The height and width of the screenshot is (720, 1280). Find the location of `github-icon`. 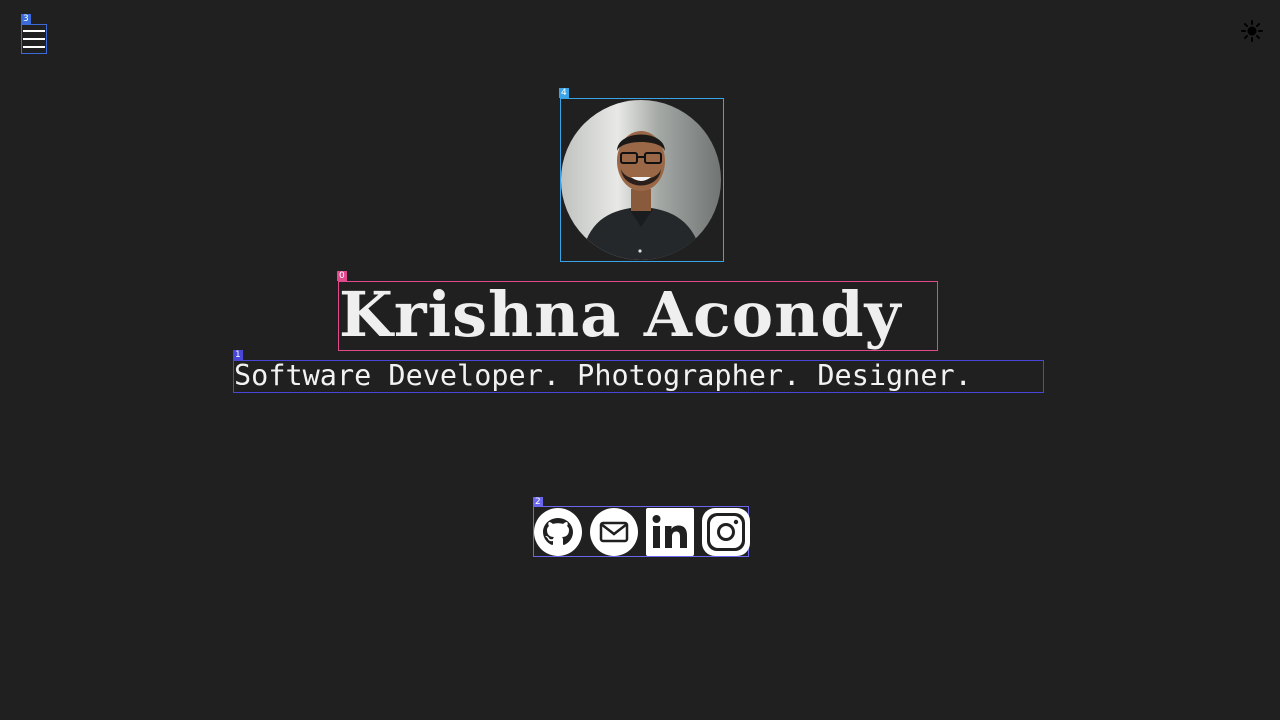

github-icon is located at coordinates (558, 531).